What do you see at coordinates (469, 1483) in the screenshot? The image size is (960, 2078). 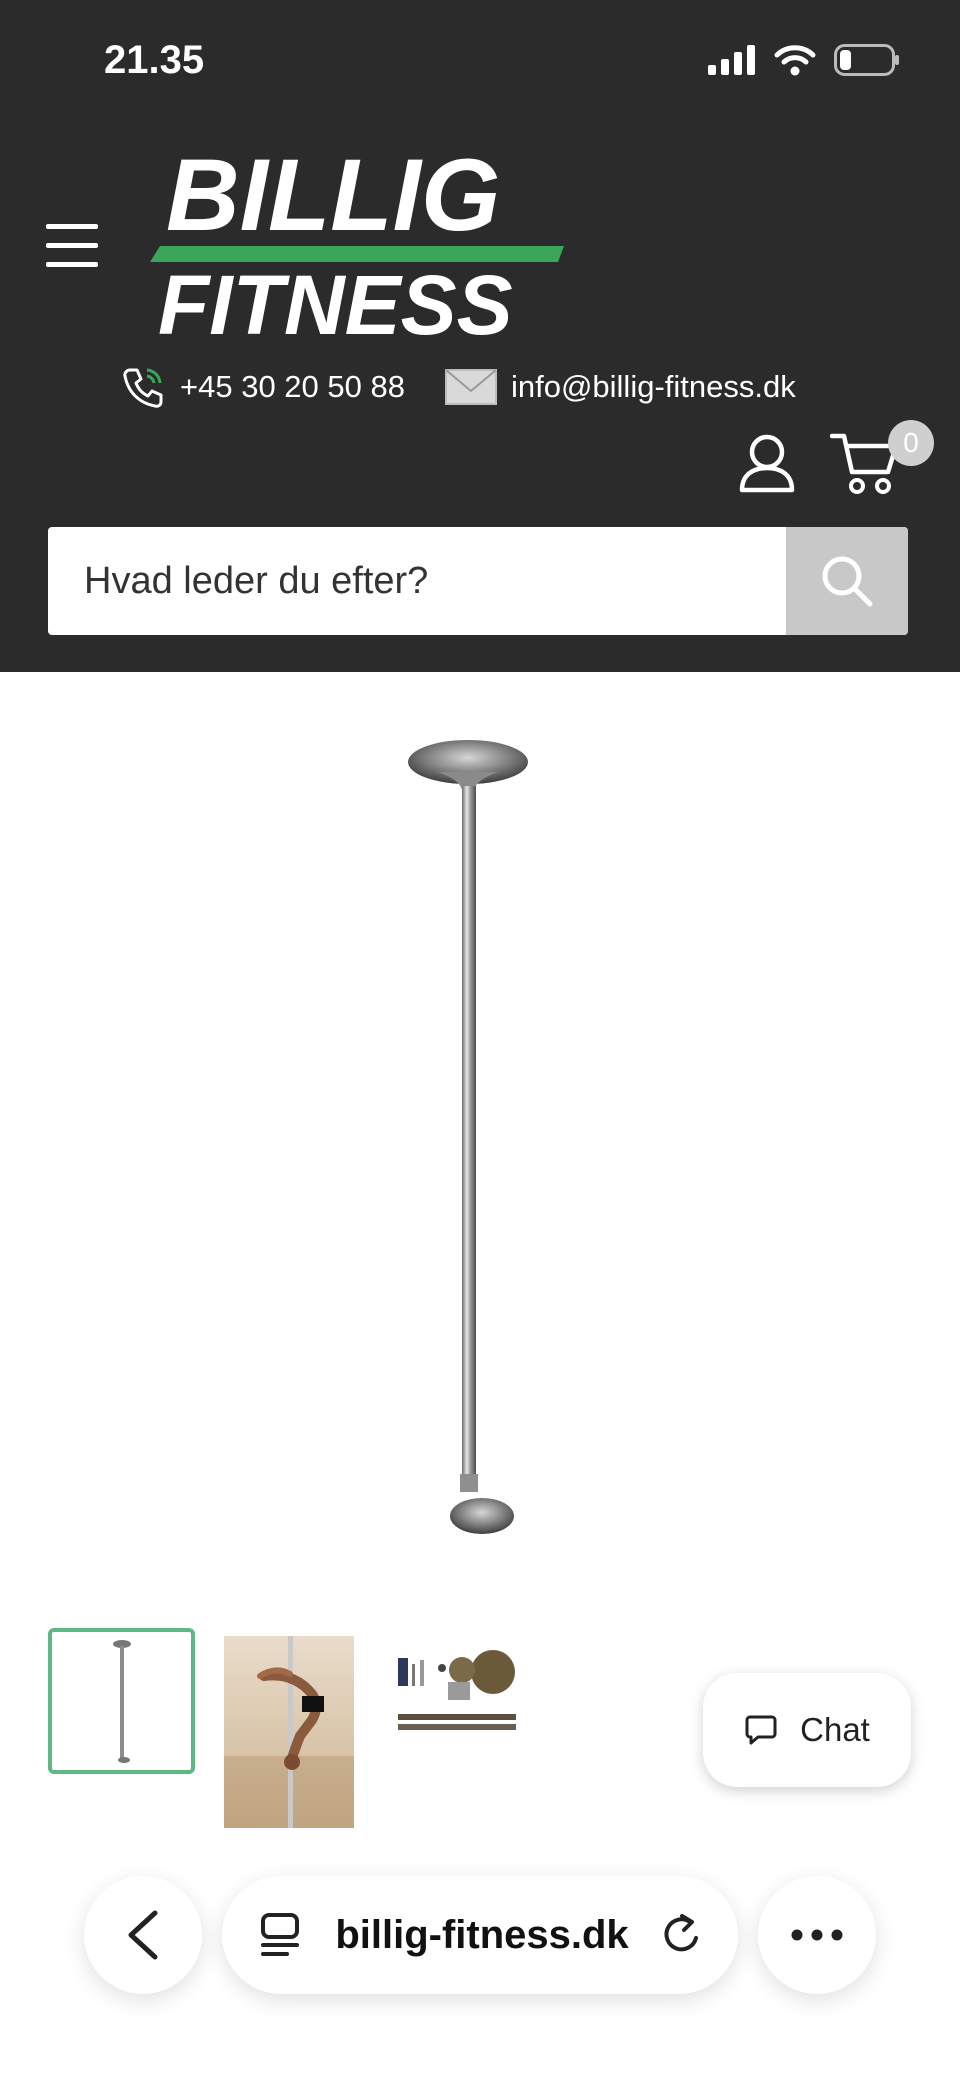 I see `pole-base-collar` at bounding box center [469, 1483].